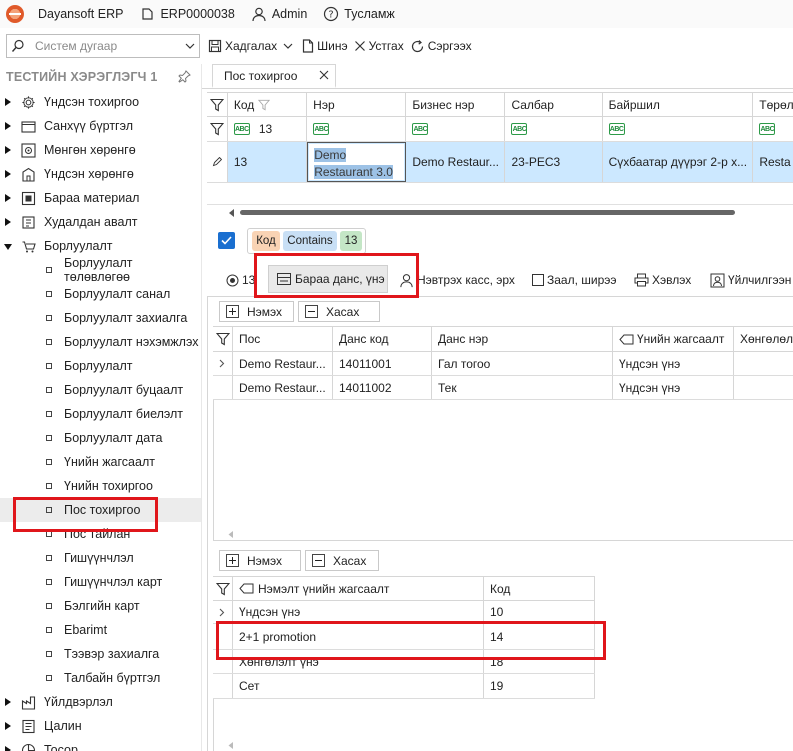  What do you see at coordinates (456, 104) in the screenshot?
I see `column-header-business: Бизнес нэр` at bounding box center [456, 104].